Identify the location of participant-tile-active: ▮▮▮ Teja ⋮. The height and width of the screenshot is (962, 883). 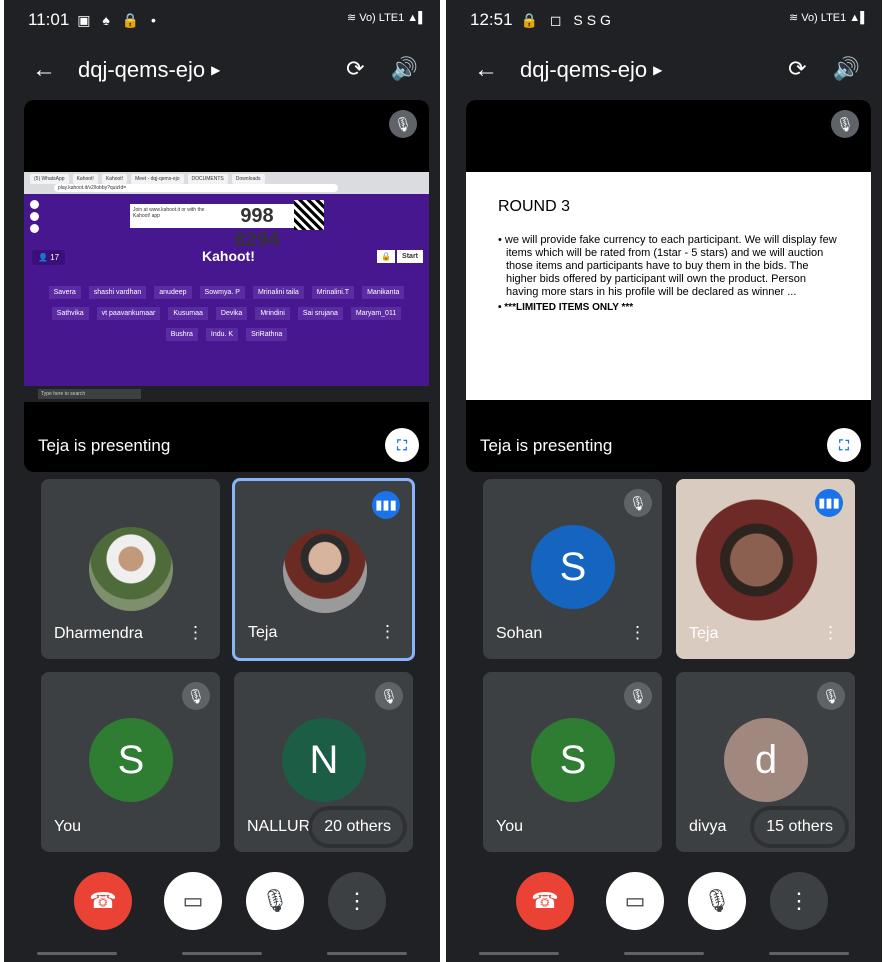
(323, 569).